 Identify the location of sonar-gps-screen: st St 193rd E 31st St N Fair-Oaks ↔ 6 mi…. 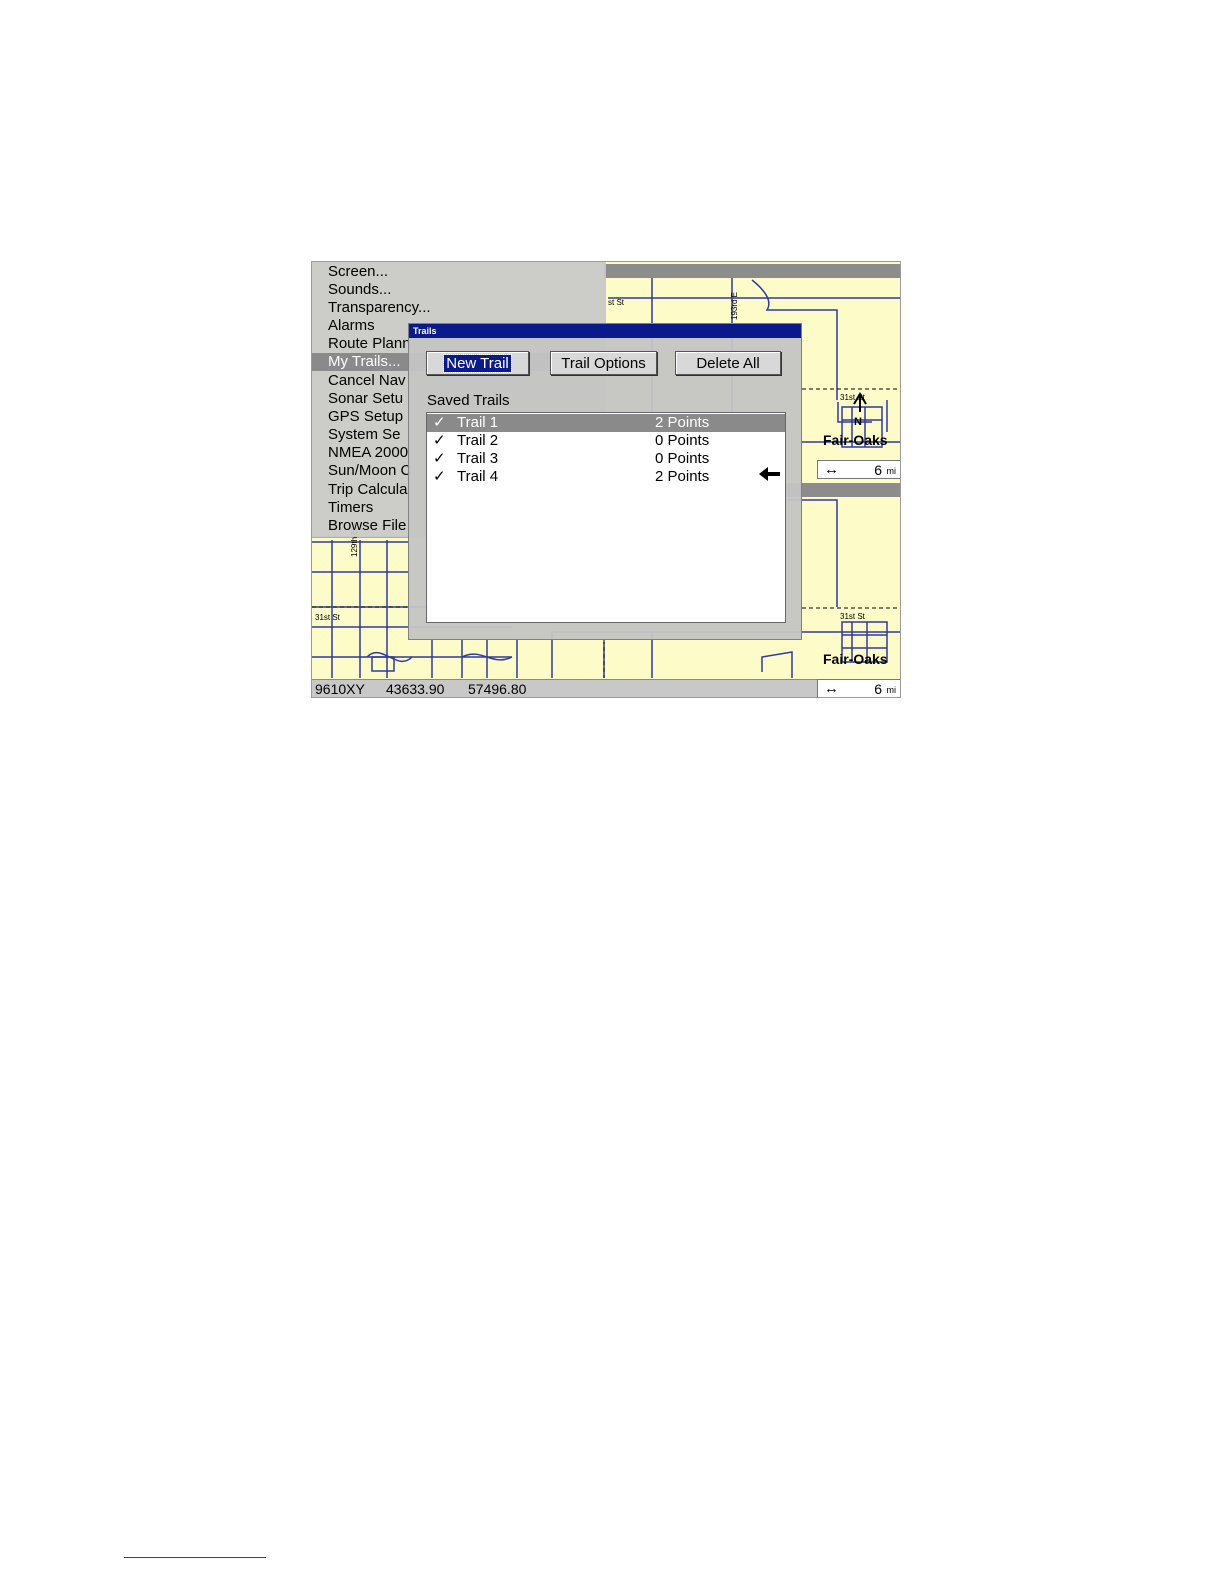
(606, 479).